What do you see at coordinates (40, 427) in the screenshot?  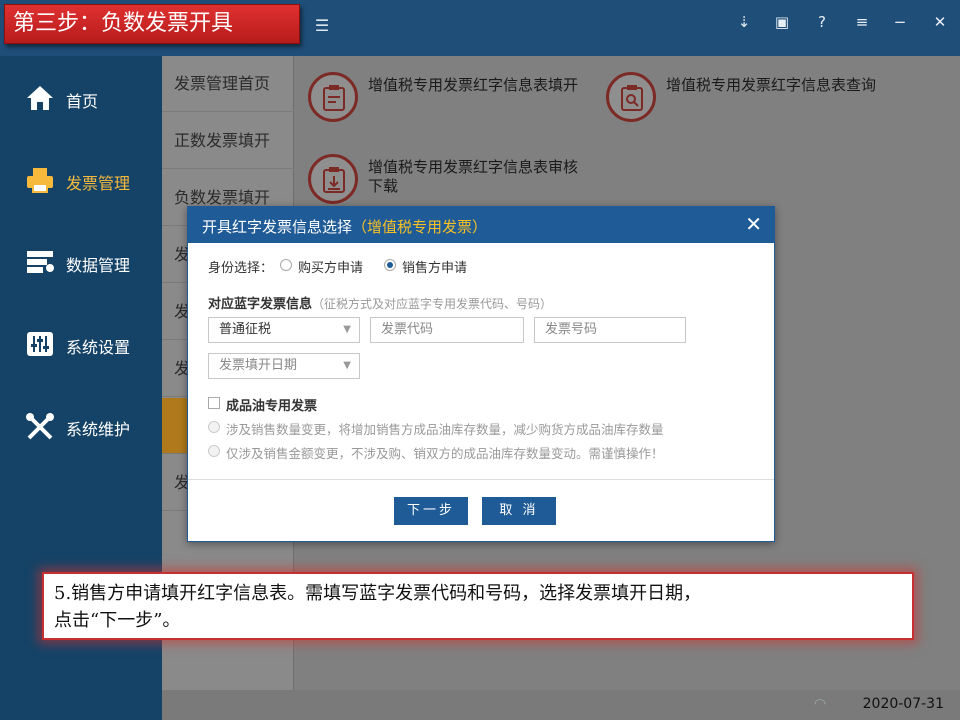 I see `tools-icon` at bounding box center [40, 427].